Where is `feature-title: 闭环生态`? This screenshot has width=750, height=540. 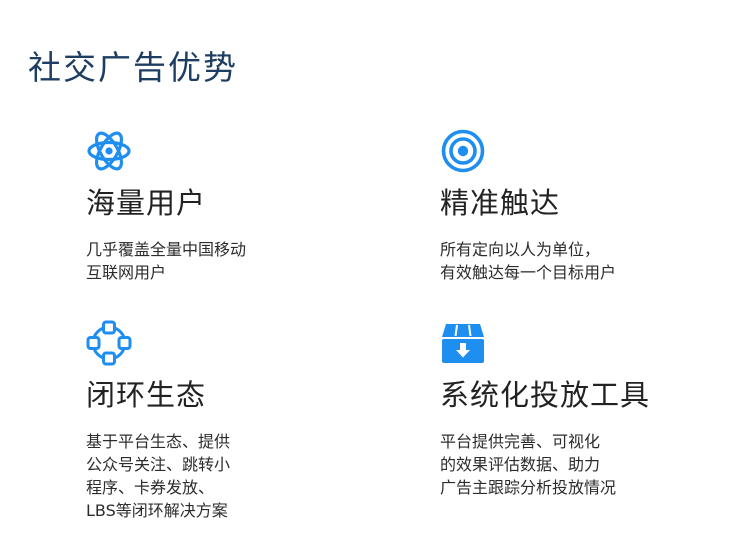 feature-title: 闭环生态 is located at coordinates (146, 395).